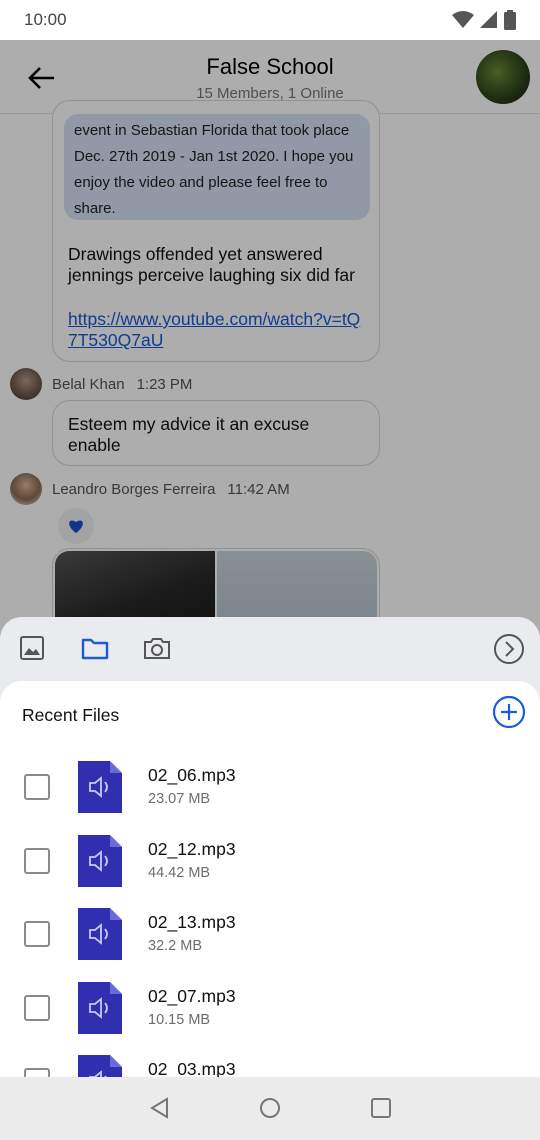 The width and height of the screenshot is (540, 1140). I want to click on nav-back-button, so click(160, 1108).